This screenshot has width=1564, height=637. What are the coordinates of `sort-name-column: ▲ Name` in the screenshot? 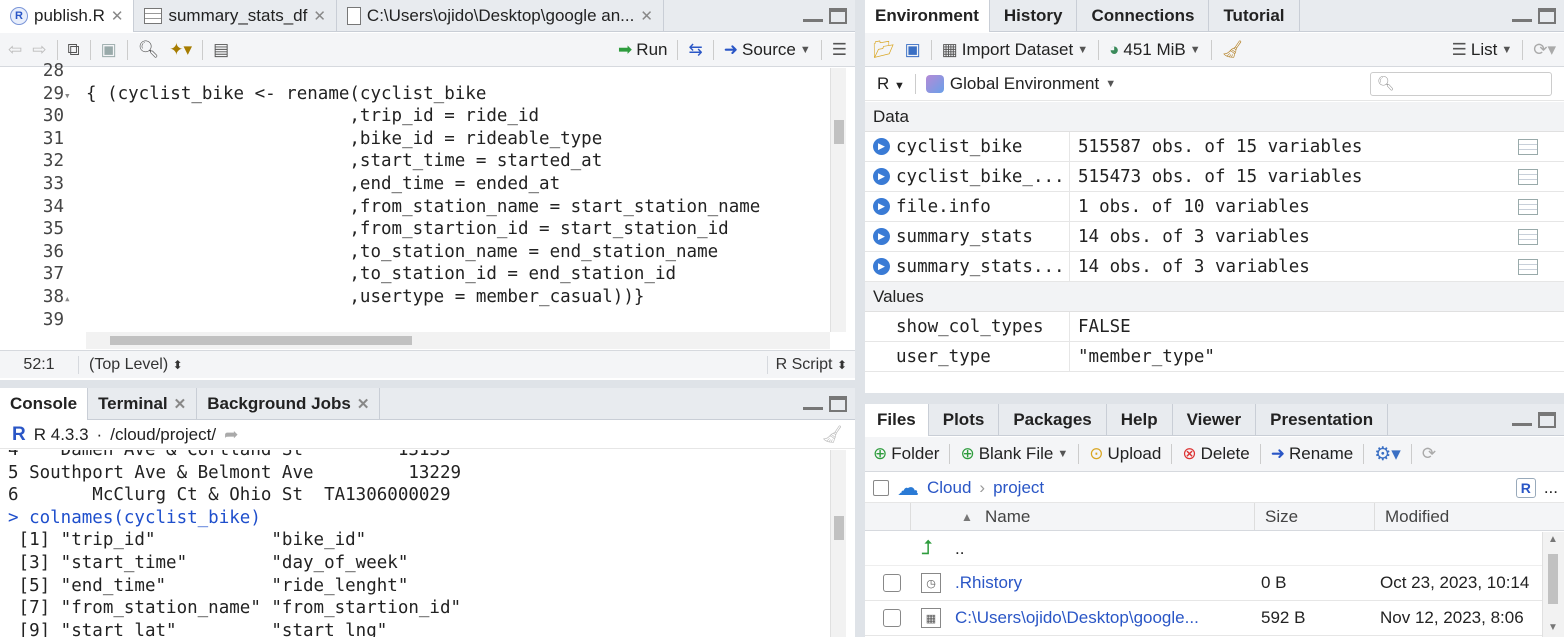 It's located at (1083, 516).